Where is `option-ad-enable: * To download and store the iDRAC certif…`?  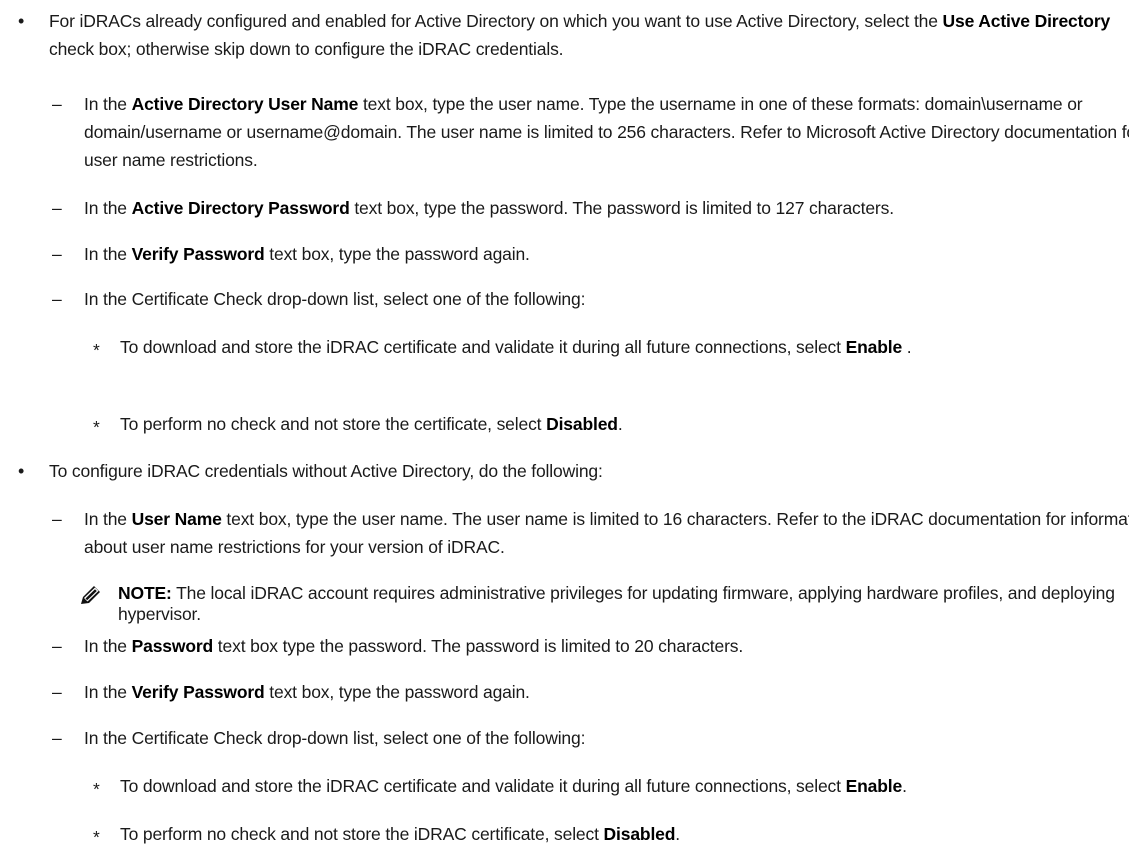 option-ad-enable: * To download and store the iDRAC certif… is located at coordinates (564, 347).